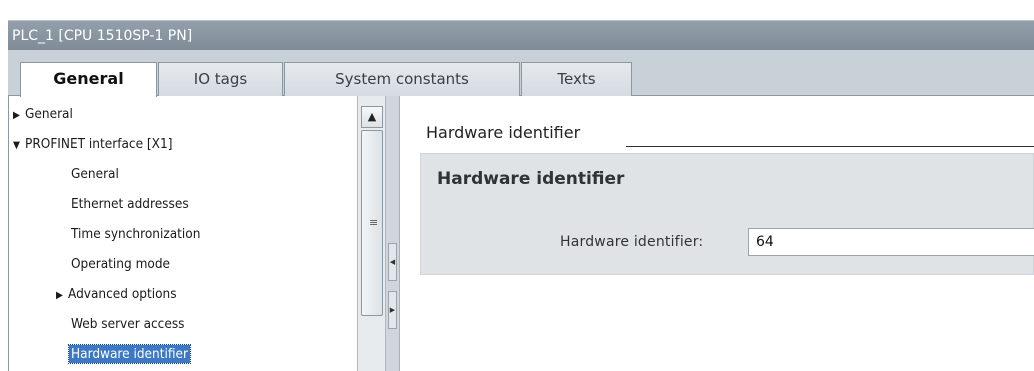 This screenshot has width=1034, height=371. What do you see at coordinates (135, 234) in the screenshot?
I see `nav-item-time-synchronization: Time synchronization` at bounding box center [135, 234].